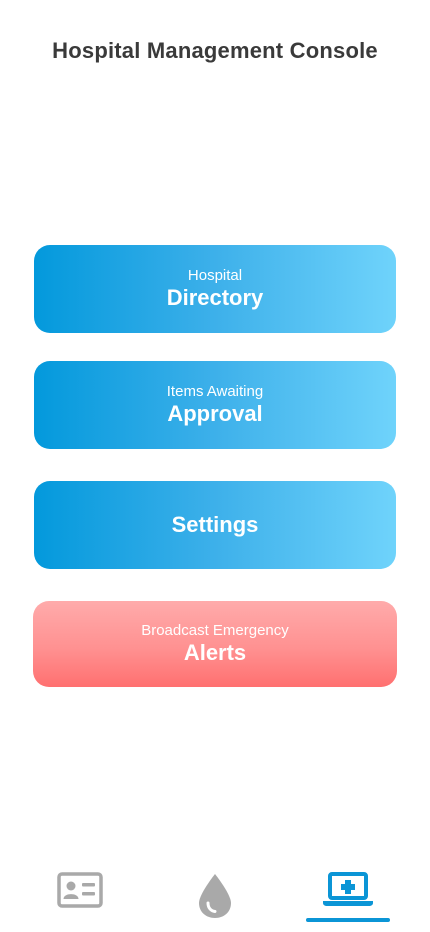 The height and width of the screenshot is (932, 430). I want to click on active-tab-indicator, so click(348, 920).